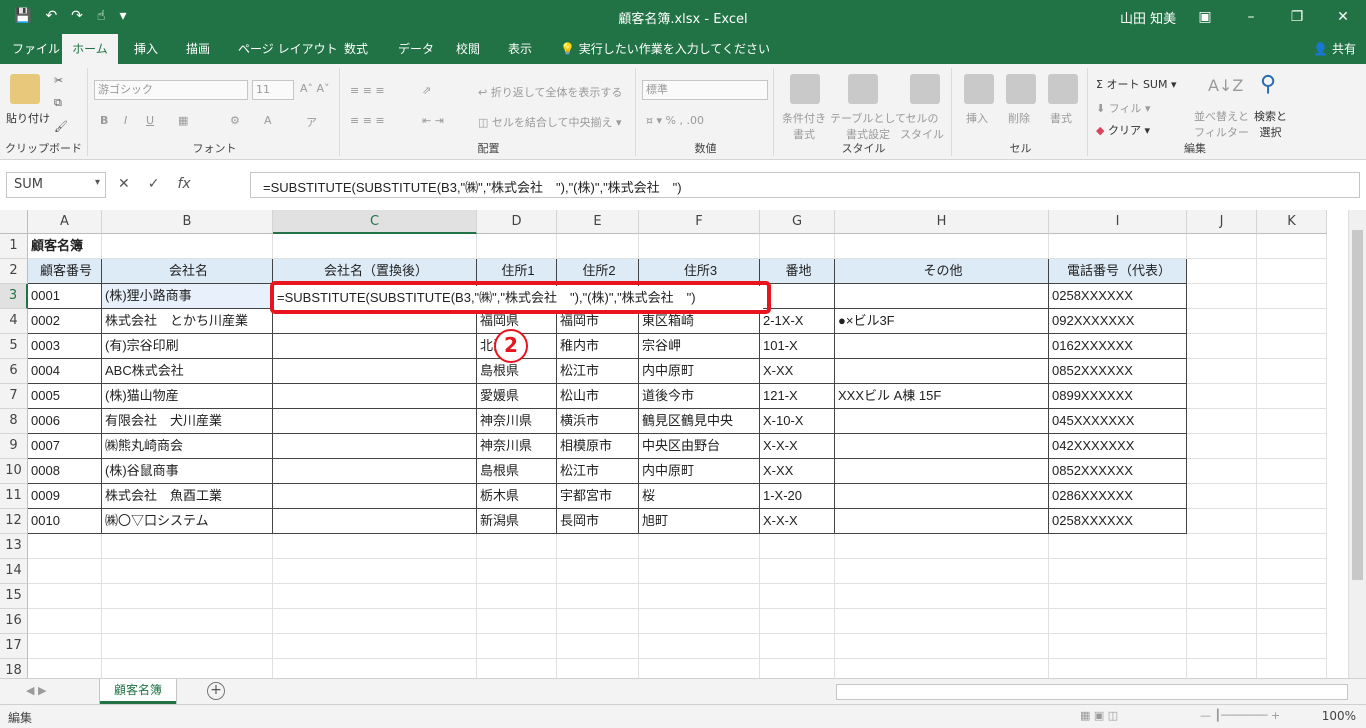 The height and width of the screenshot is (728, 1366). I want to click on data-cell: 道後今市, so click(699, 396).